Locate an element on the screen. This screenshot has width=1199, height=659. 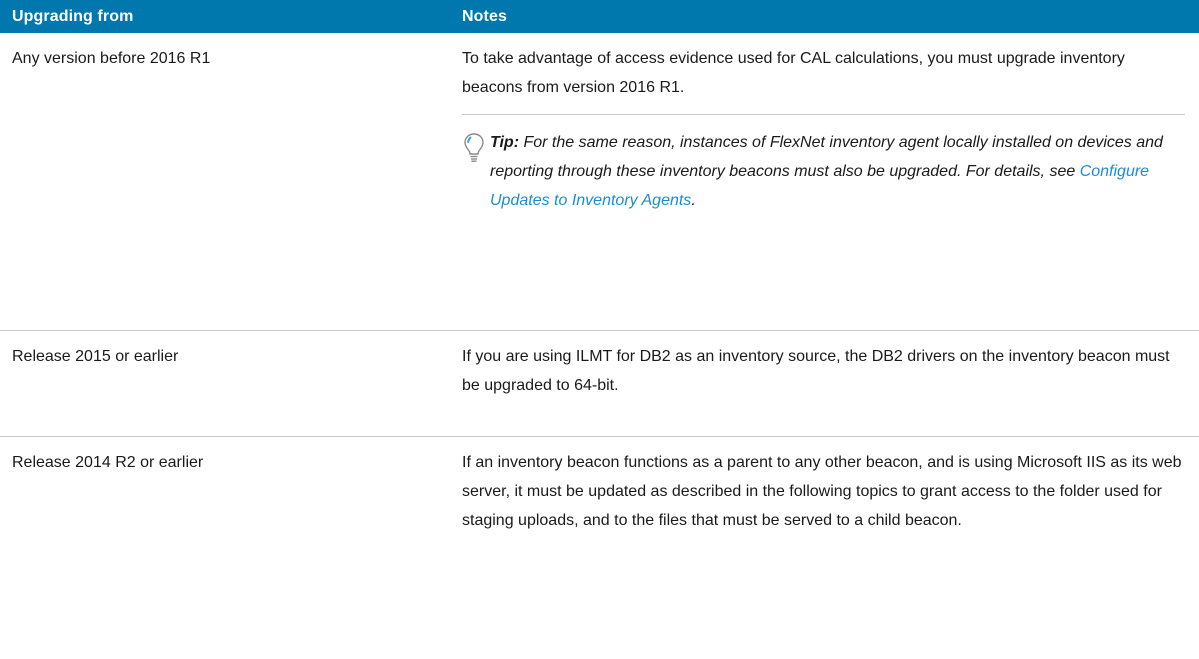
upgrading-from-cell: Release 2015 or earlier is located at coordinates (225, 383).